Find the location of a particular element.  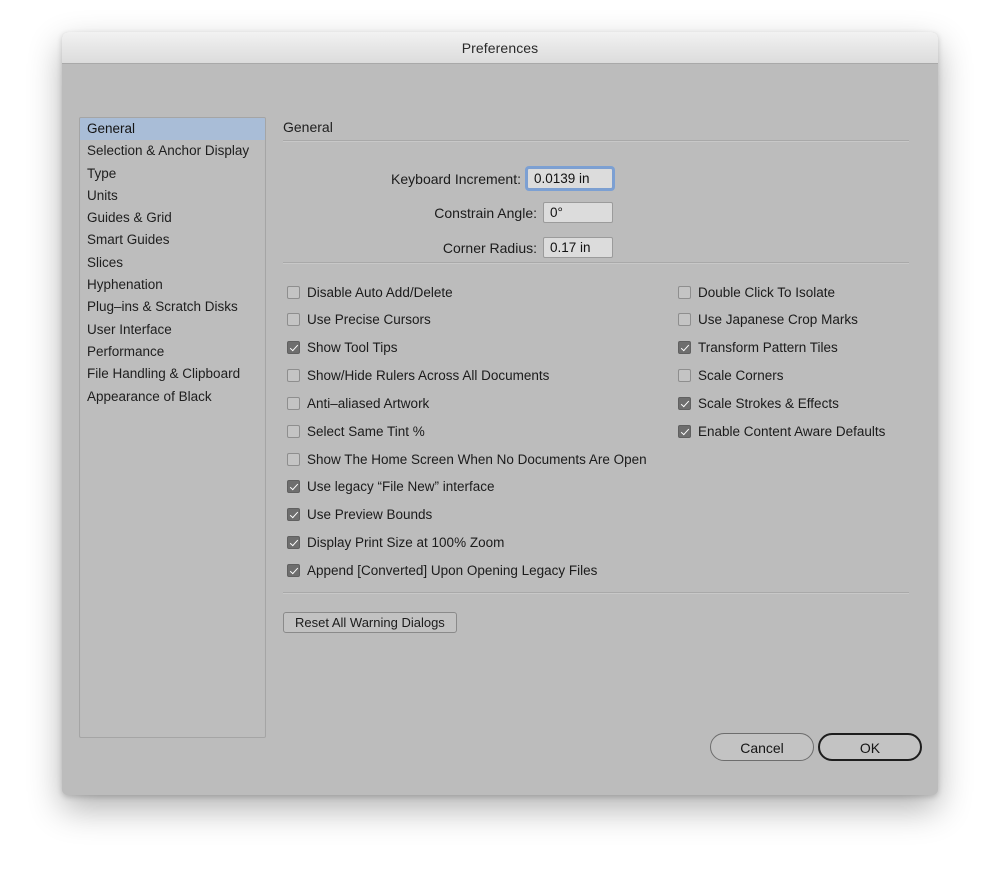

sidebar-item-performance: Performance is located at coordinates (172, 352).